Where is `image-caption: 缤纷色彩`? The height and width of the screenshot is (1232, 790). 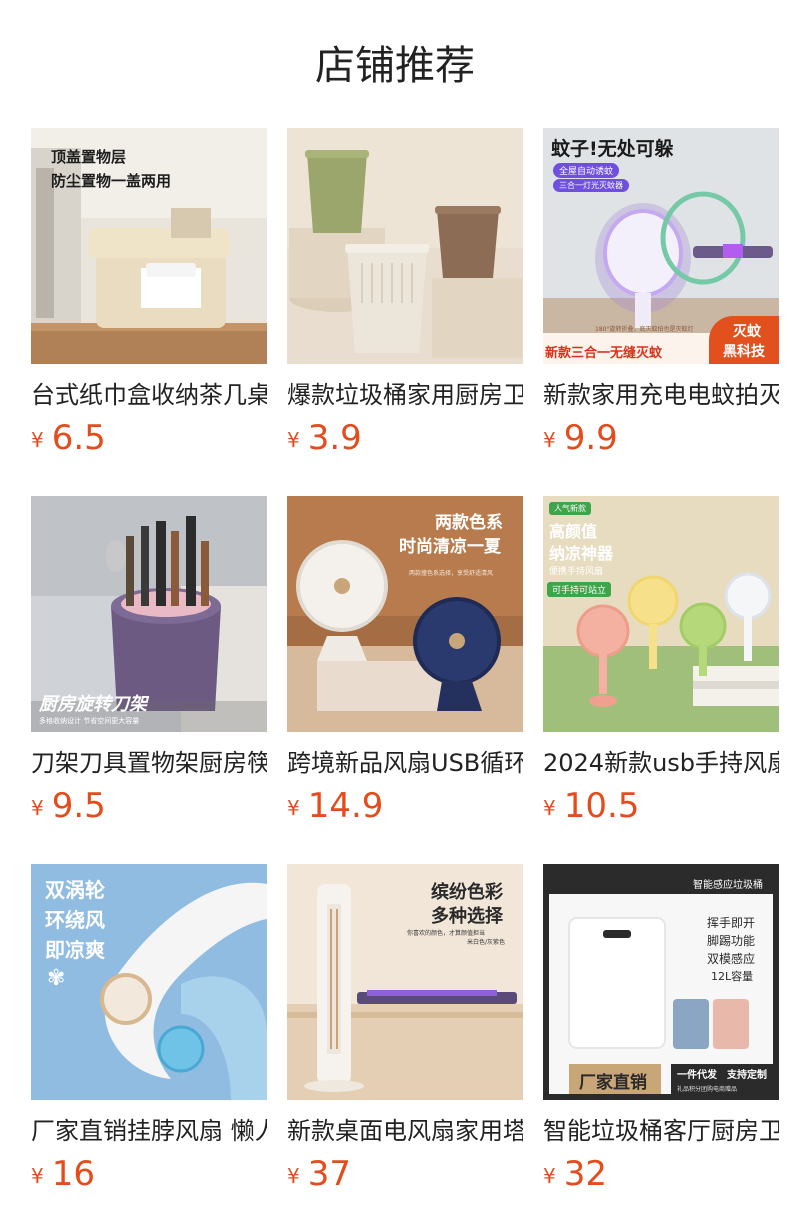 image-caption: 缤纷色彩 is located at coordinates (467, 892).